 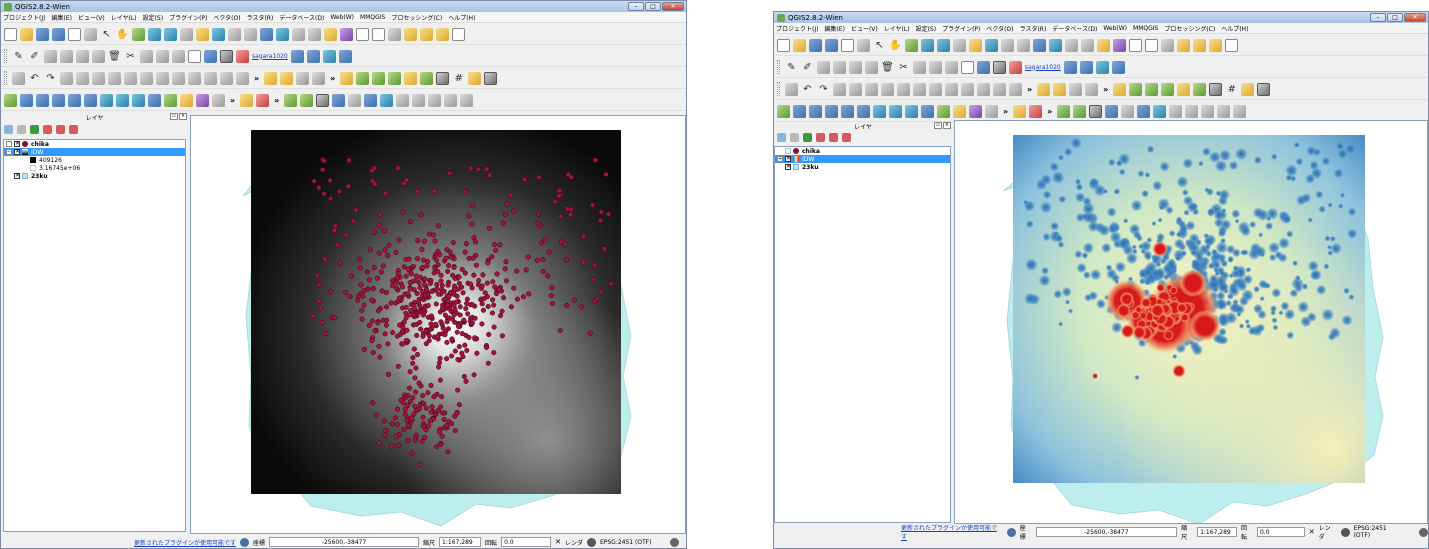 I want to click on add-raster-icon, so click(x=799, y=111).